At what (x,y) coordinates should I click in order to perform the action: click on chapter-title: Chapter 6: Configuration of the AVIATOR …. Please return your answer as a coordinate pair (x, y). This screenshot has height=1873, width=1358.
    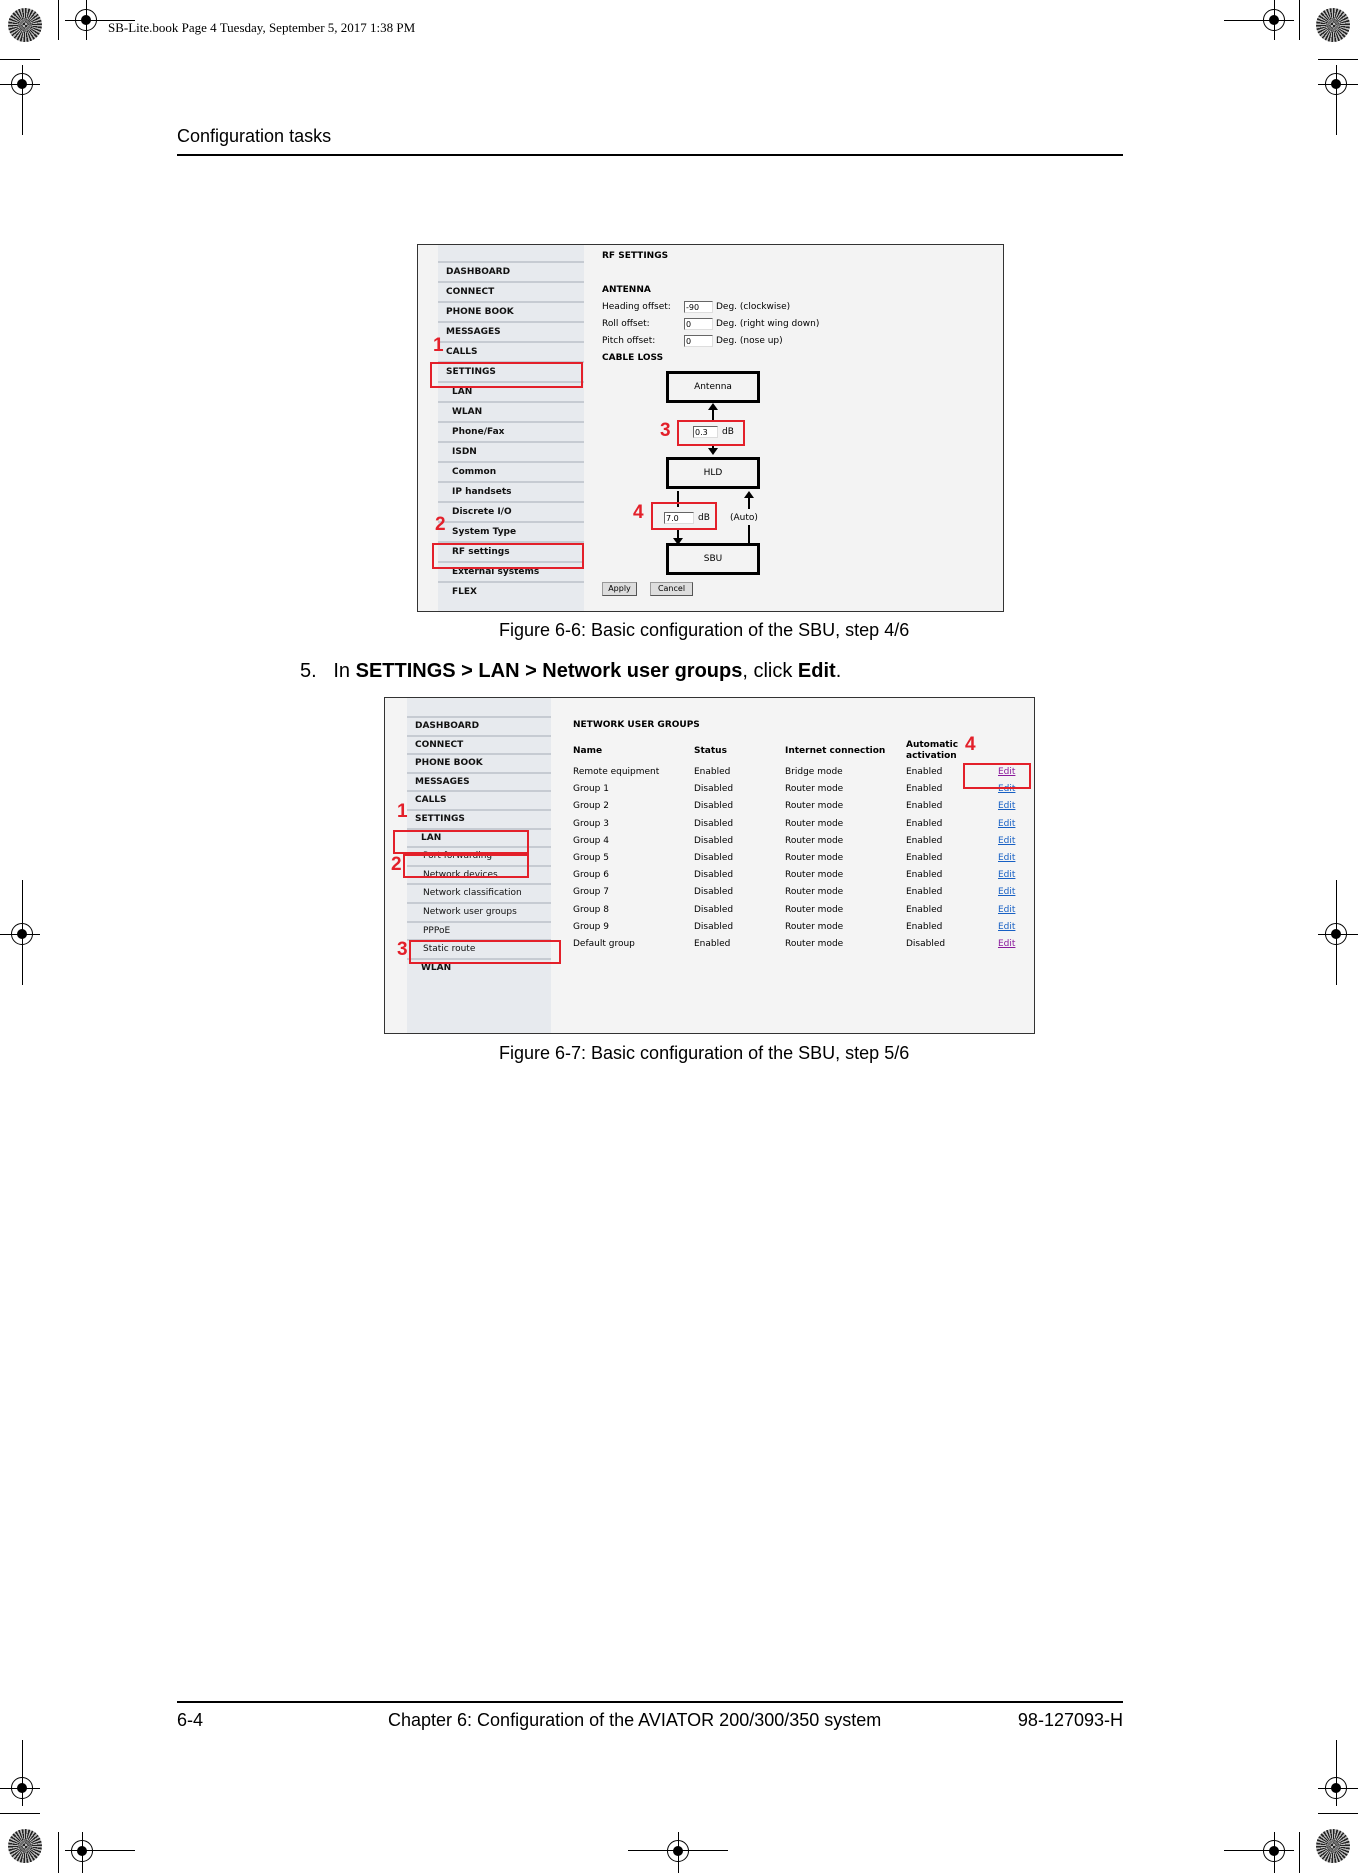
    Looking at the image, I should click on (635, 1720).